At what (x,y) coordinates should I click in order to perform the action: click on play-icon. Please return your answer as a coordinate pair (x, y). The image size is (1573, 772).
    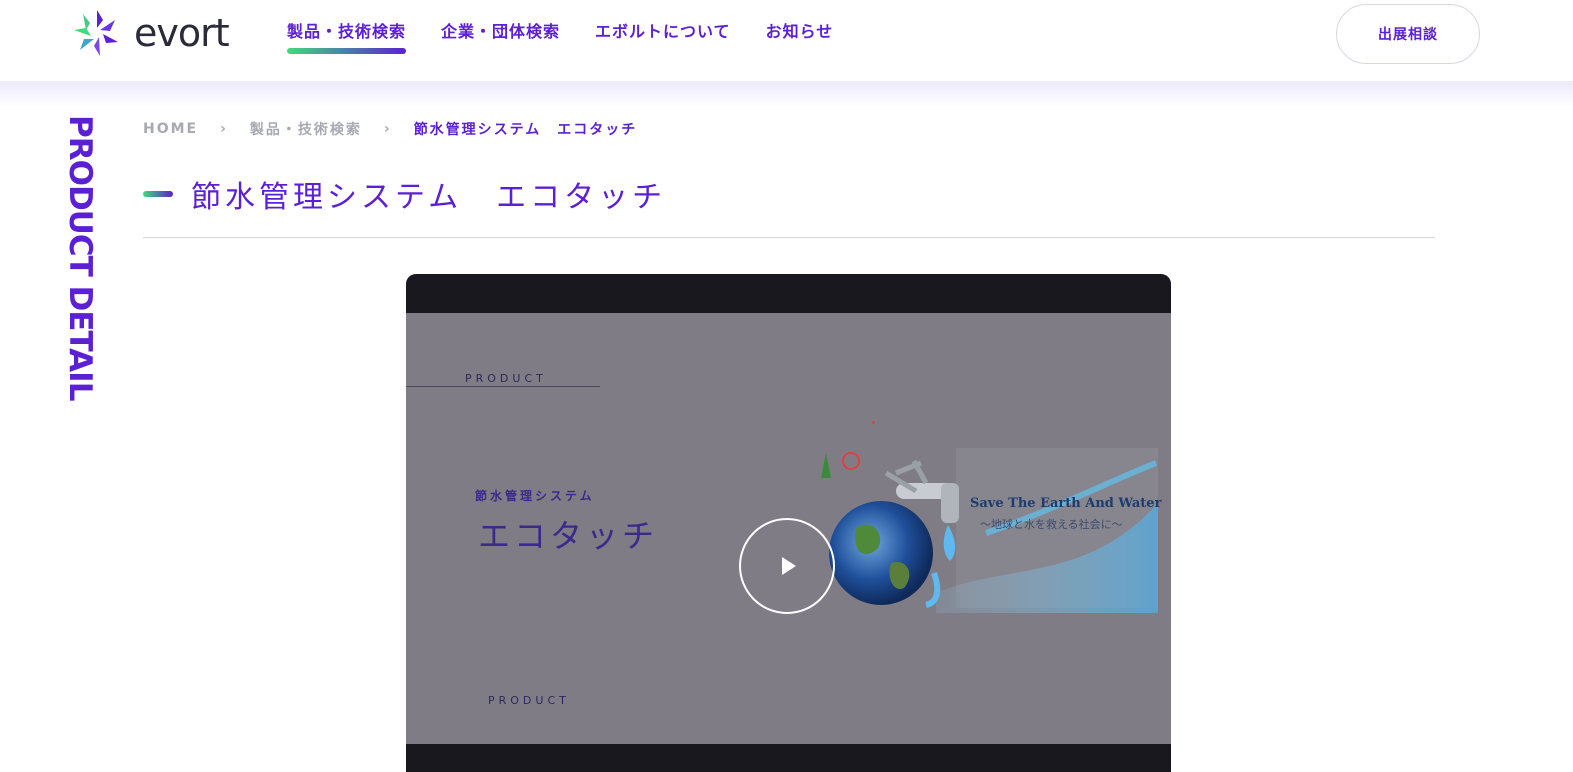
    Looking at the image, I should click on (789, 566).